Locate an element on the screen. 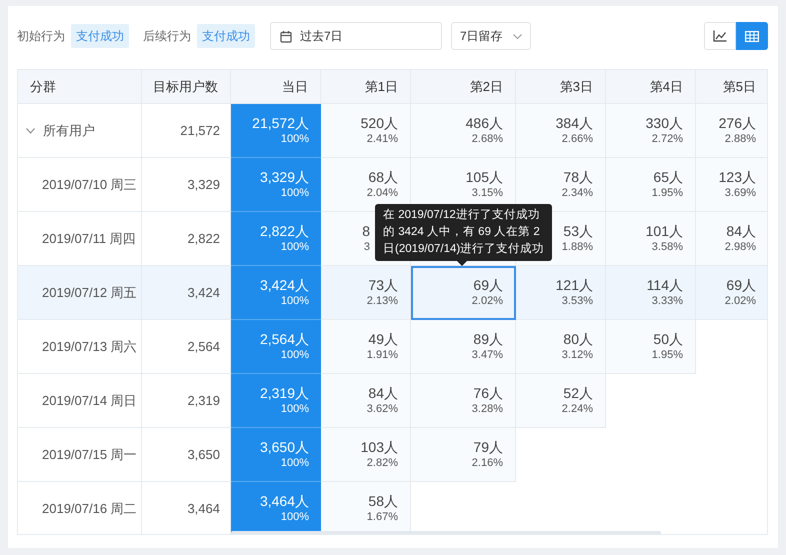 This screenshot has width=786, height=555. retention-cell: 84人 3.62% is located at coordinates (366, 401).